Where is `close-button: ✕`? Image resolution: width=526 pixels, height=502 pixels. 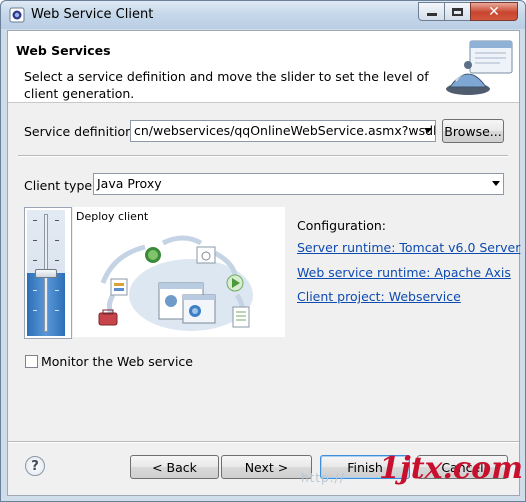 close-button: ✕ is located at coordinates (494, 11).